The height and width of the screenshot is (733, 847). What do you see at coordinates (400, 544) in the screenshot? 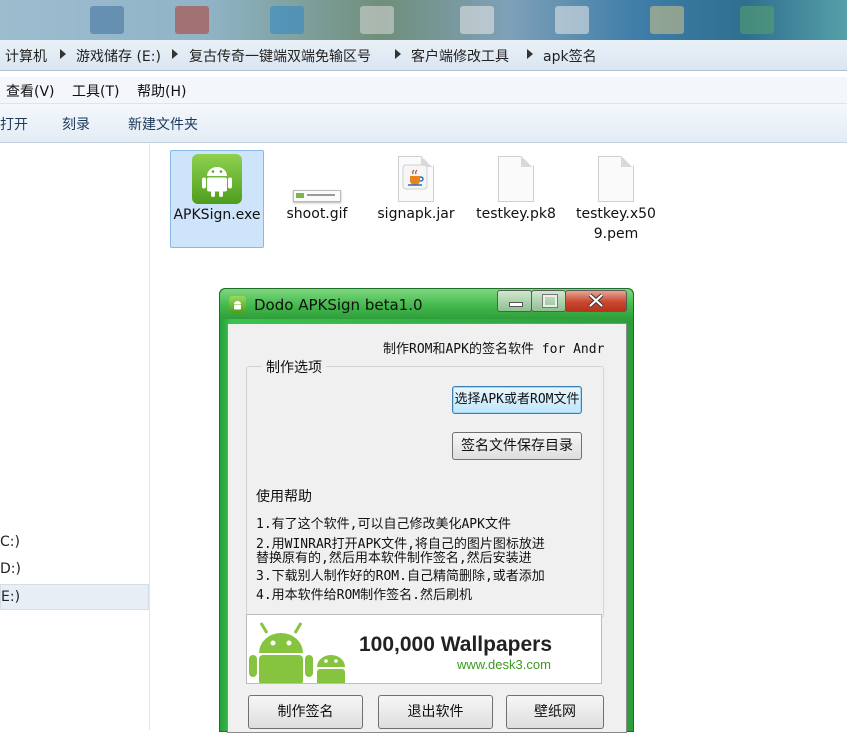
I see `help-line: 2.用WINRAR打开APK文件,将自己的图片图标放进` at bounding box center [400, 544].